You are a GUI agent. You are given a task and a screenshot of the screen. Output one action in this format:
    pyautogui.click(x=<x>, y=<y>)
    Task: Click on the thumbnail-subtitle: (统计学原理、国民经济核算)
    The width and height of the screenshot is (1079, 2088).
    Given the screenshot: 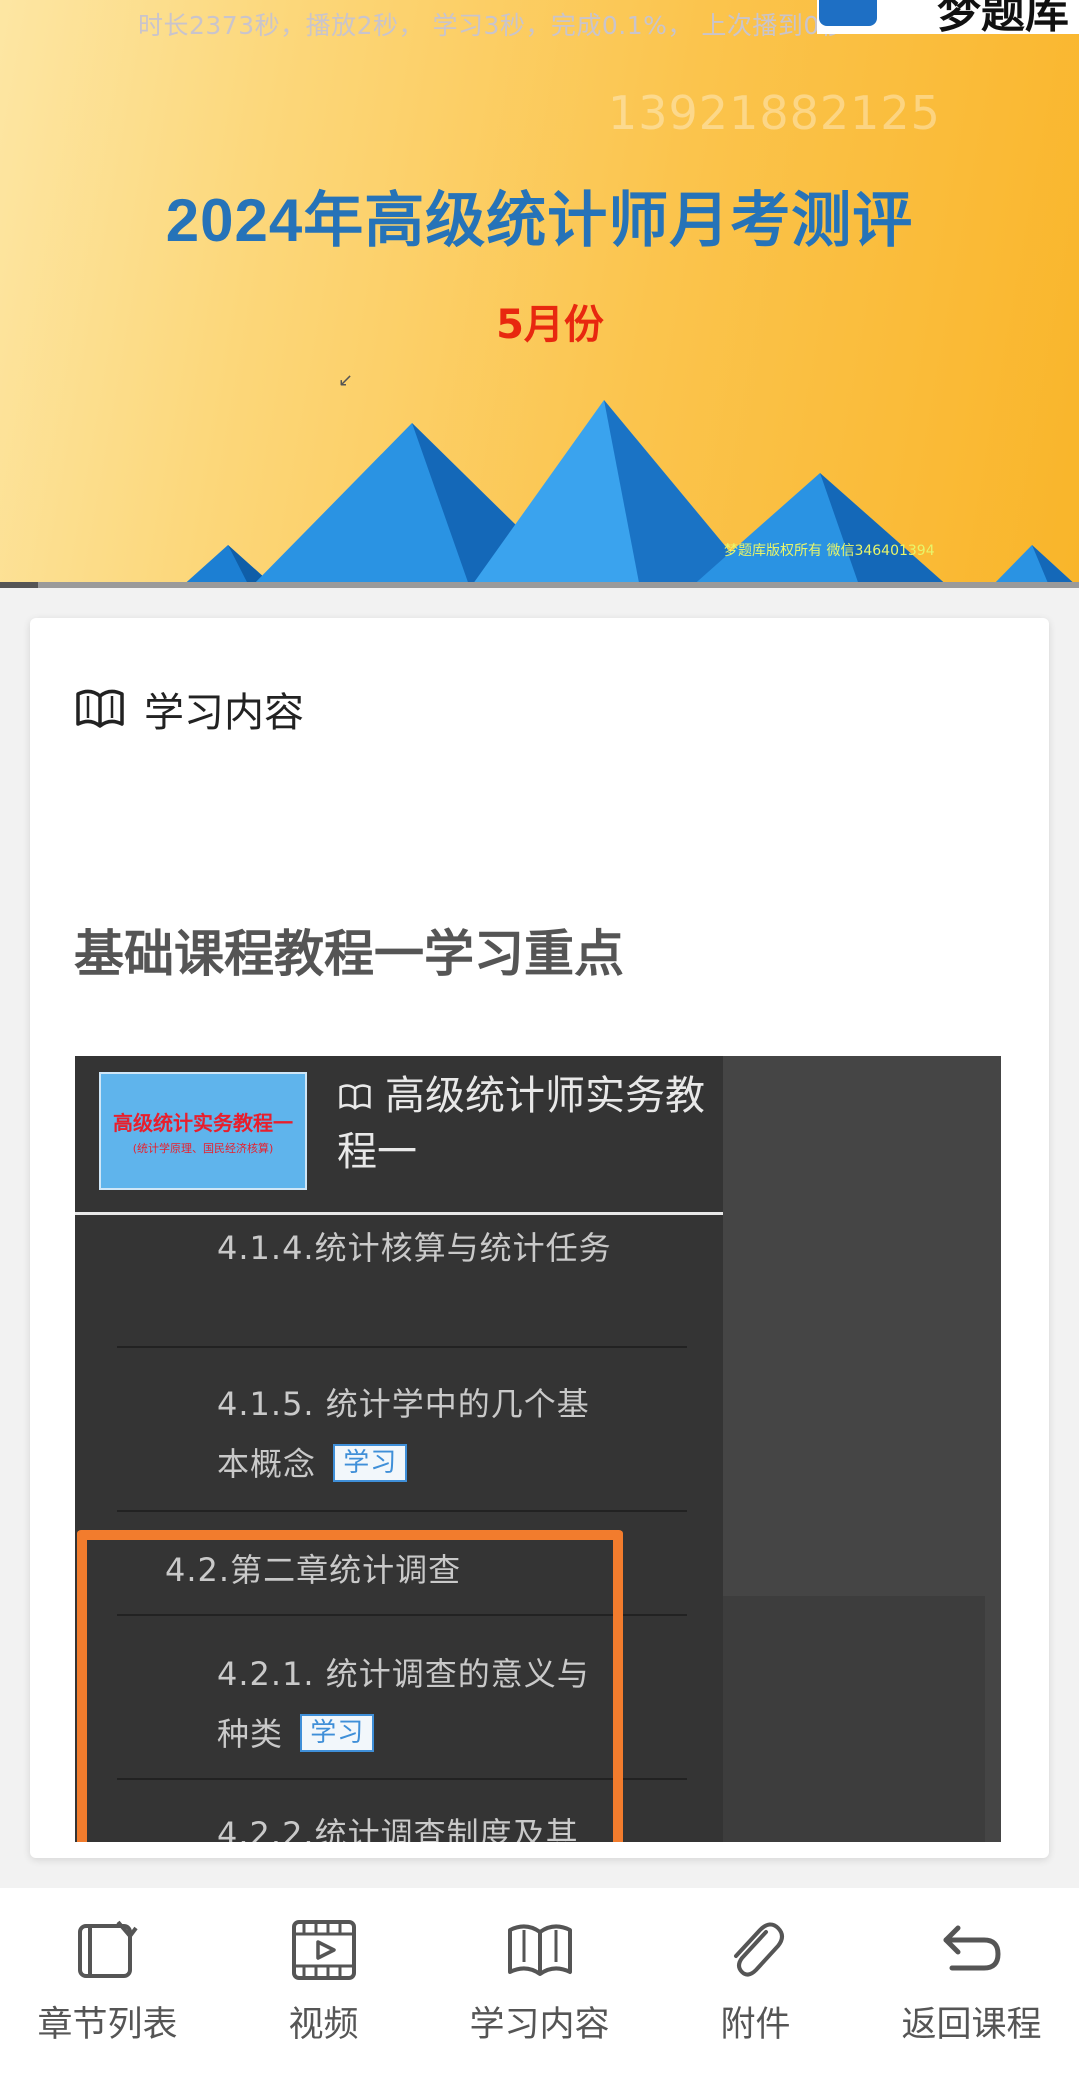 What is the action you would take?
    pyautogui.click(x=203, y=1148)
    